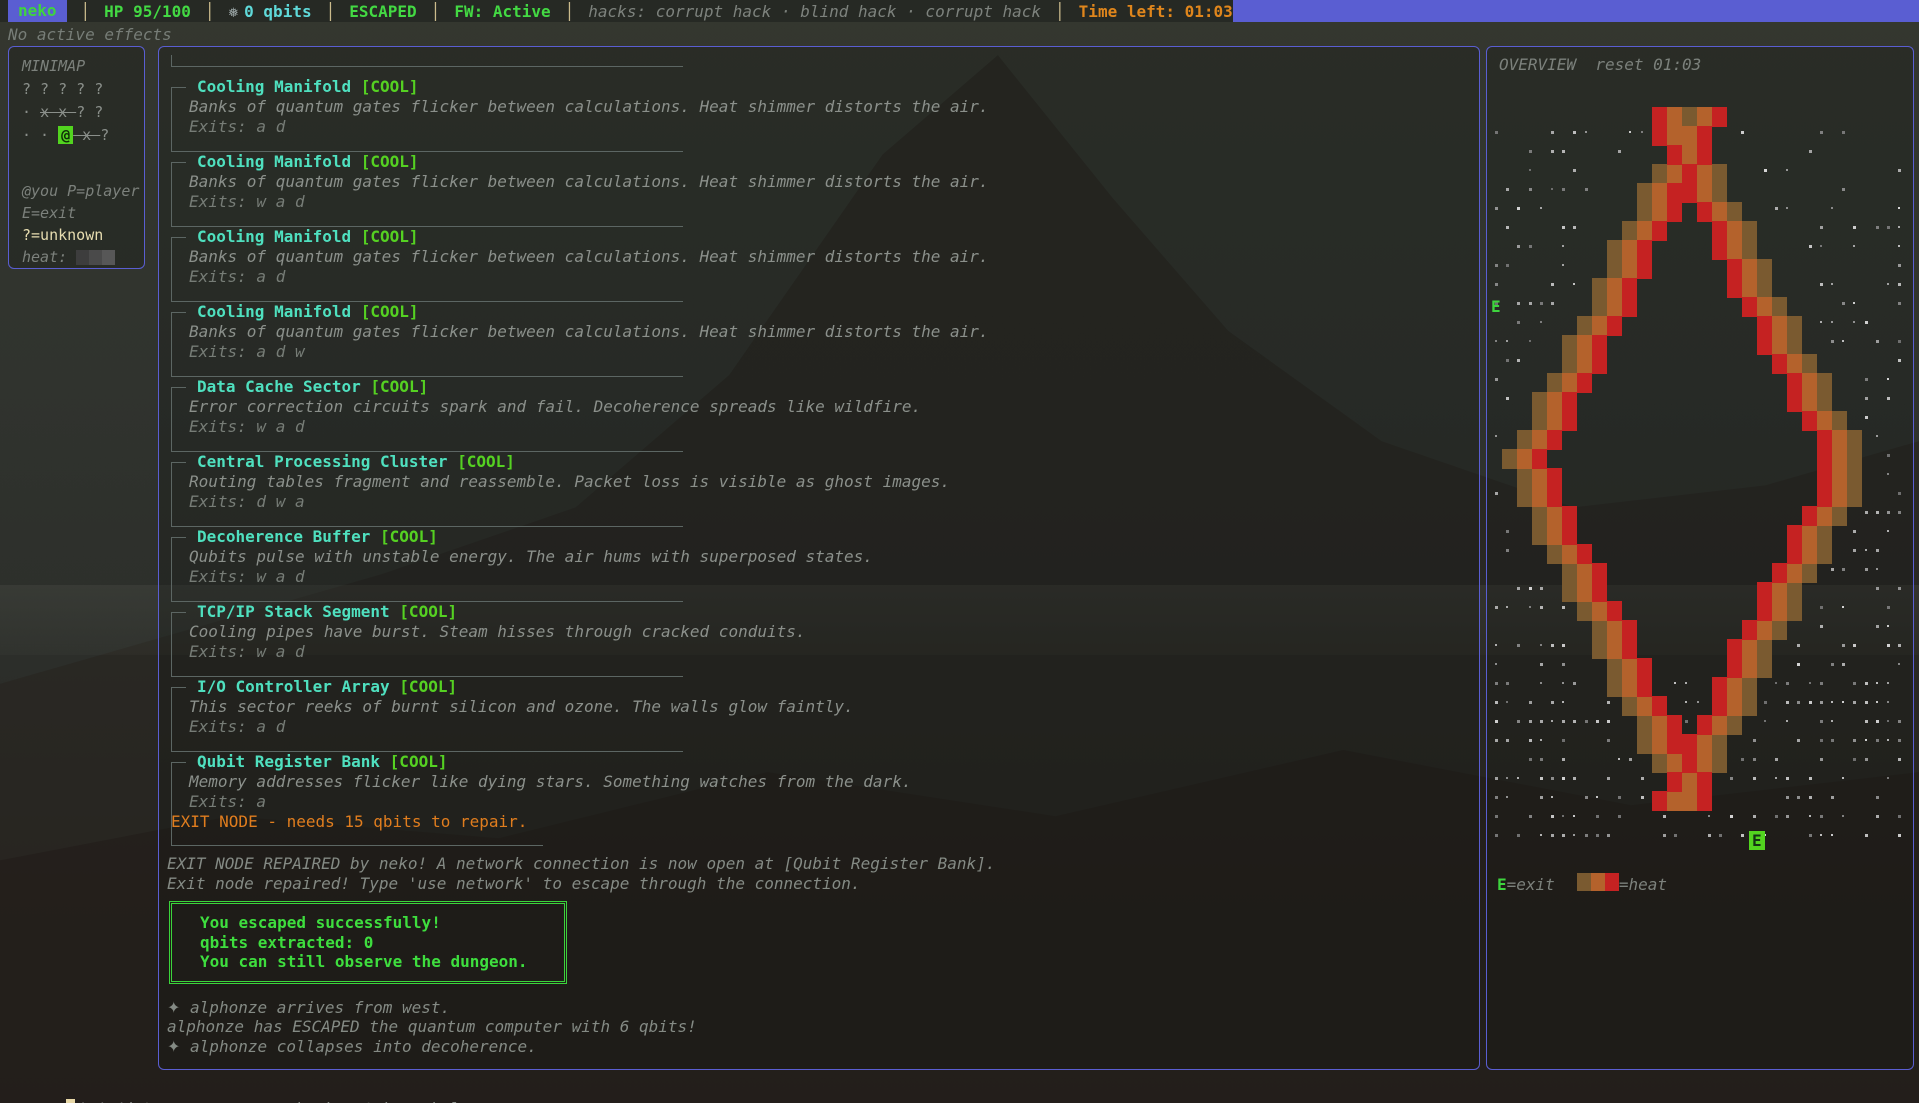  What do you see at coordinates (228, 801) in the screenshot?
I see `room-exits: Exits: a` at bounding box center [228, 801].